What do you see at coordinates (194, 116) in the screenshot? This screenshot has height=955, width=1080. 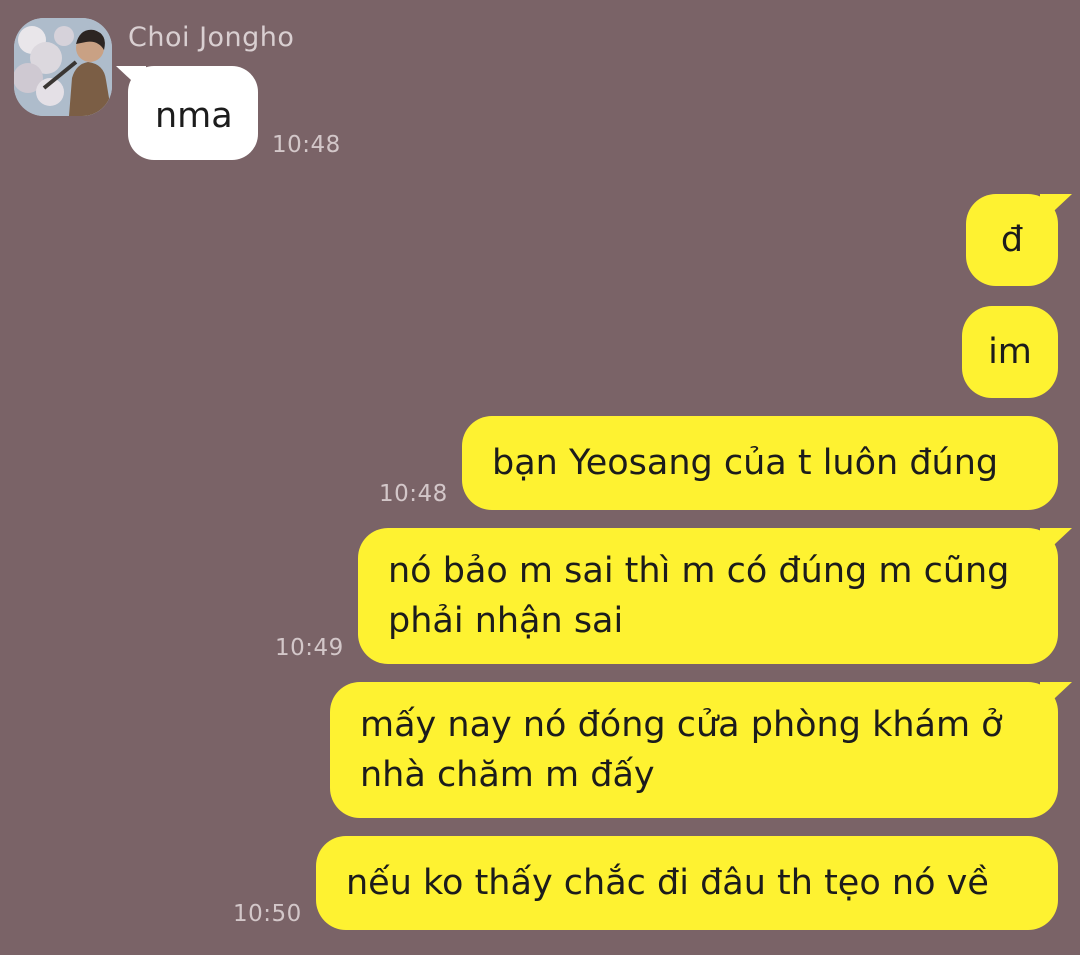 I see `message-text: nma` at bounding box center [194, 116].